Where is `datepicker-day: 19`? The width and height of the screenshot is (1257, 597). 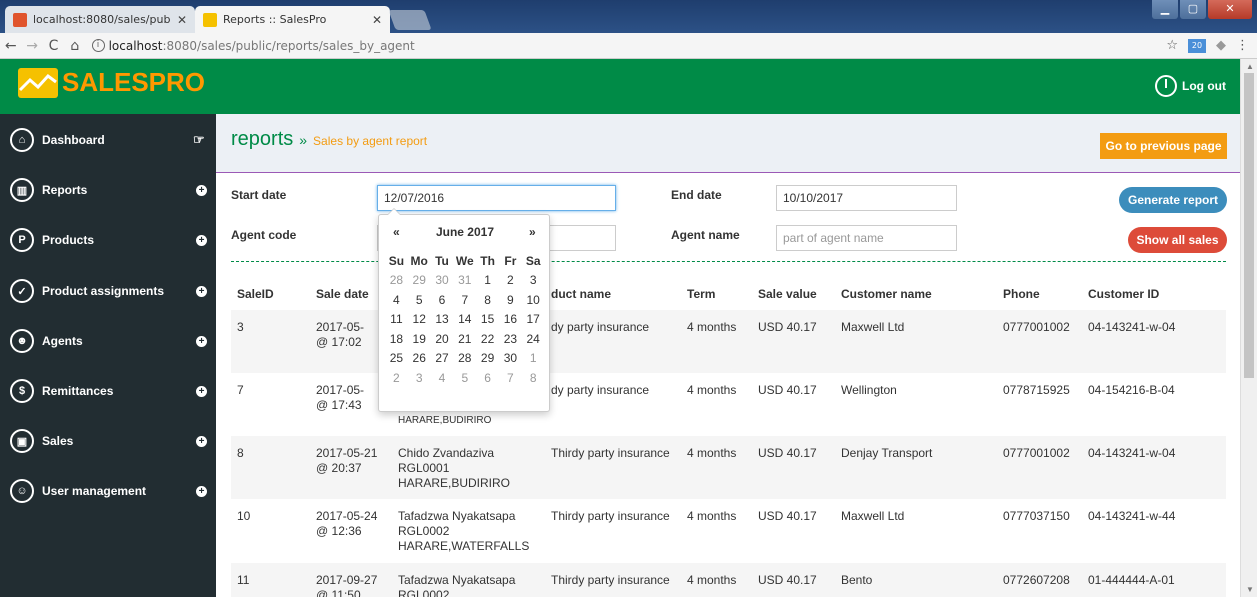
datepicker-day: 19 is located at coordinates (419, 339).